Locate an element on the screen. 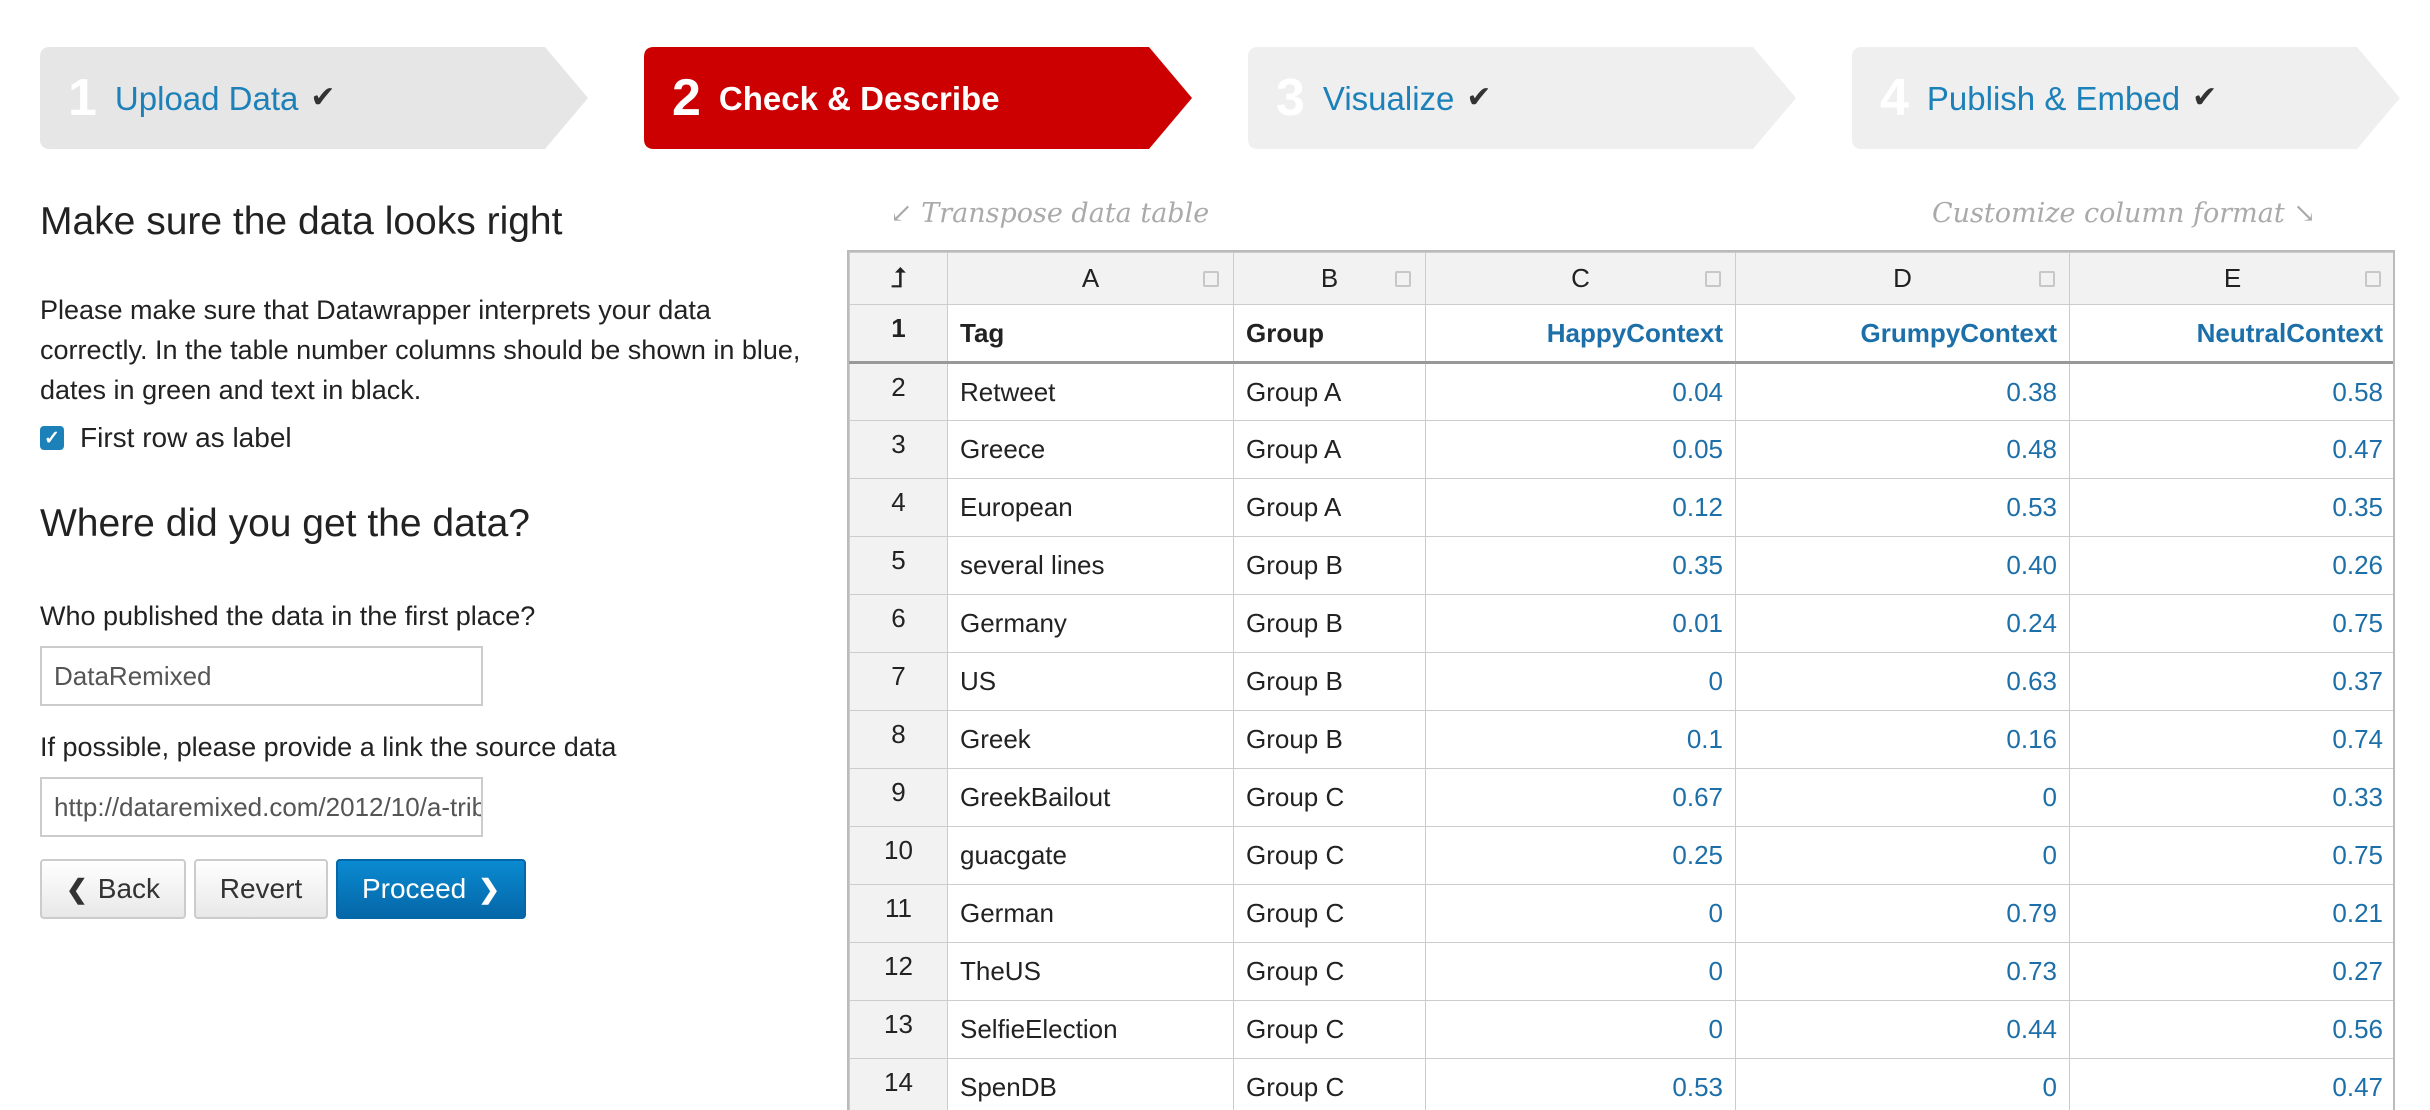  table-cell: 0.26 is located at coordinates (2231, 565).